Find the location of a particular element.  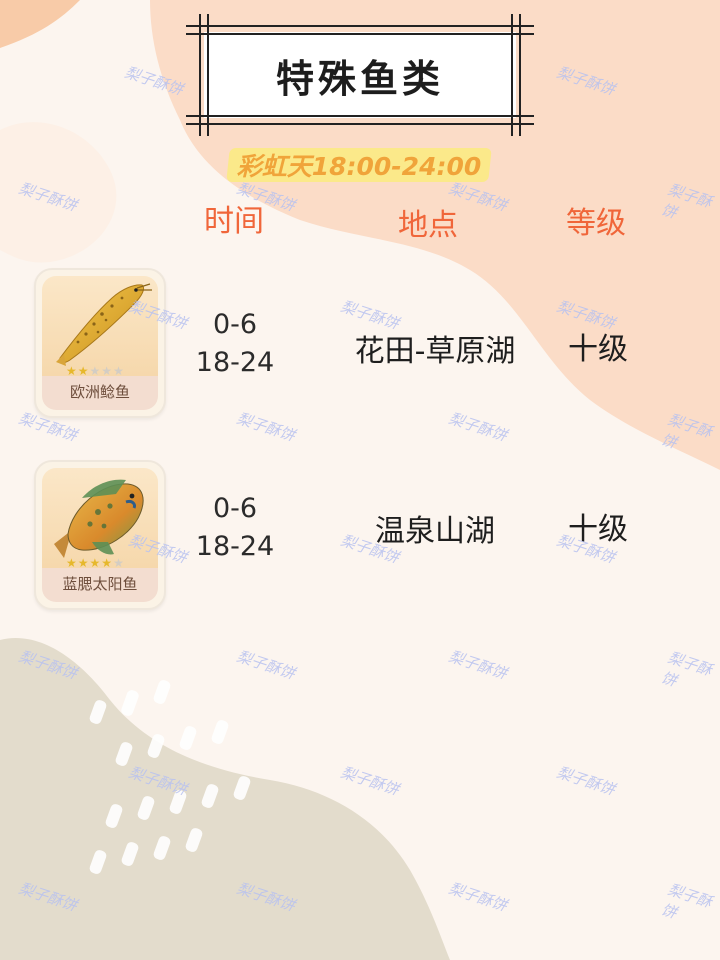

fish-name: 蓝腮太阳鱼 is located at coordinates (100, 584).